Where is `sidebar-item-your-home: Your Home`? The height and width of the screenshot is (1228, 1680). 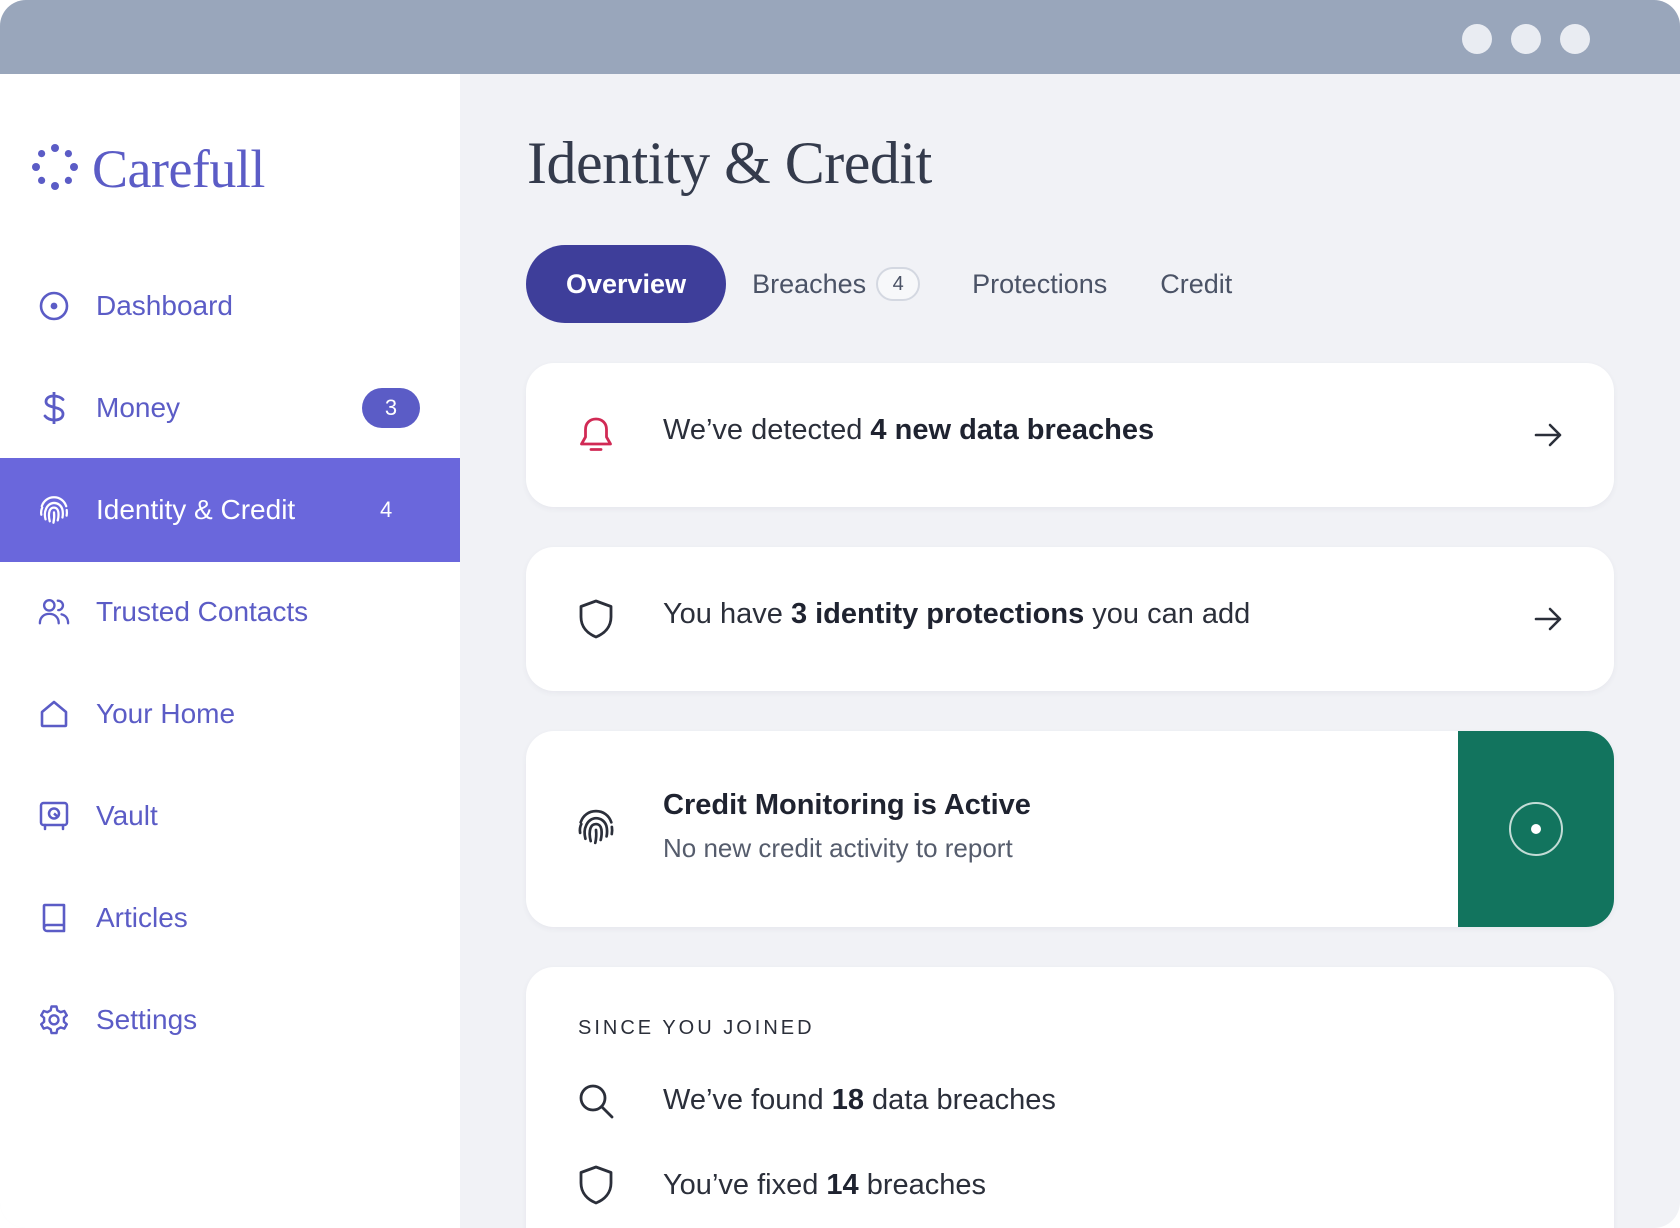 sidebar-item-your-home: Your Home is located at coordinates (230, 714).